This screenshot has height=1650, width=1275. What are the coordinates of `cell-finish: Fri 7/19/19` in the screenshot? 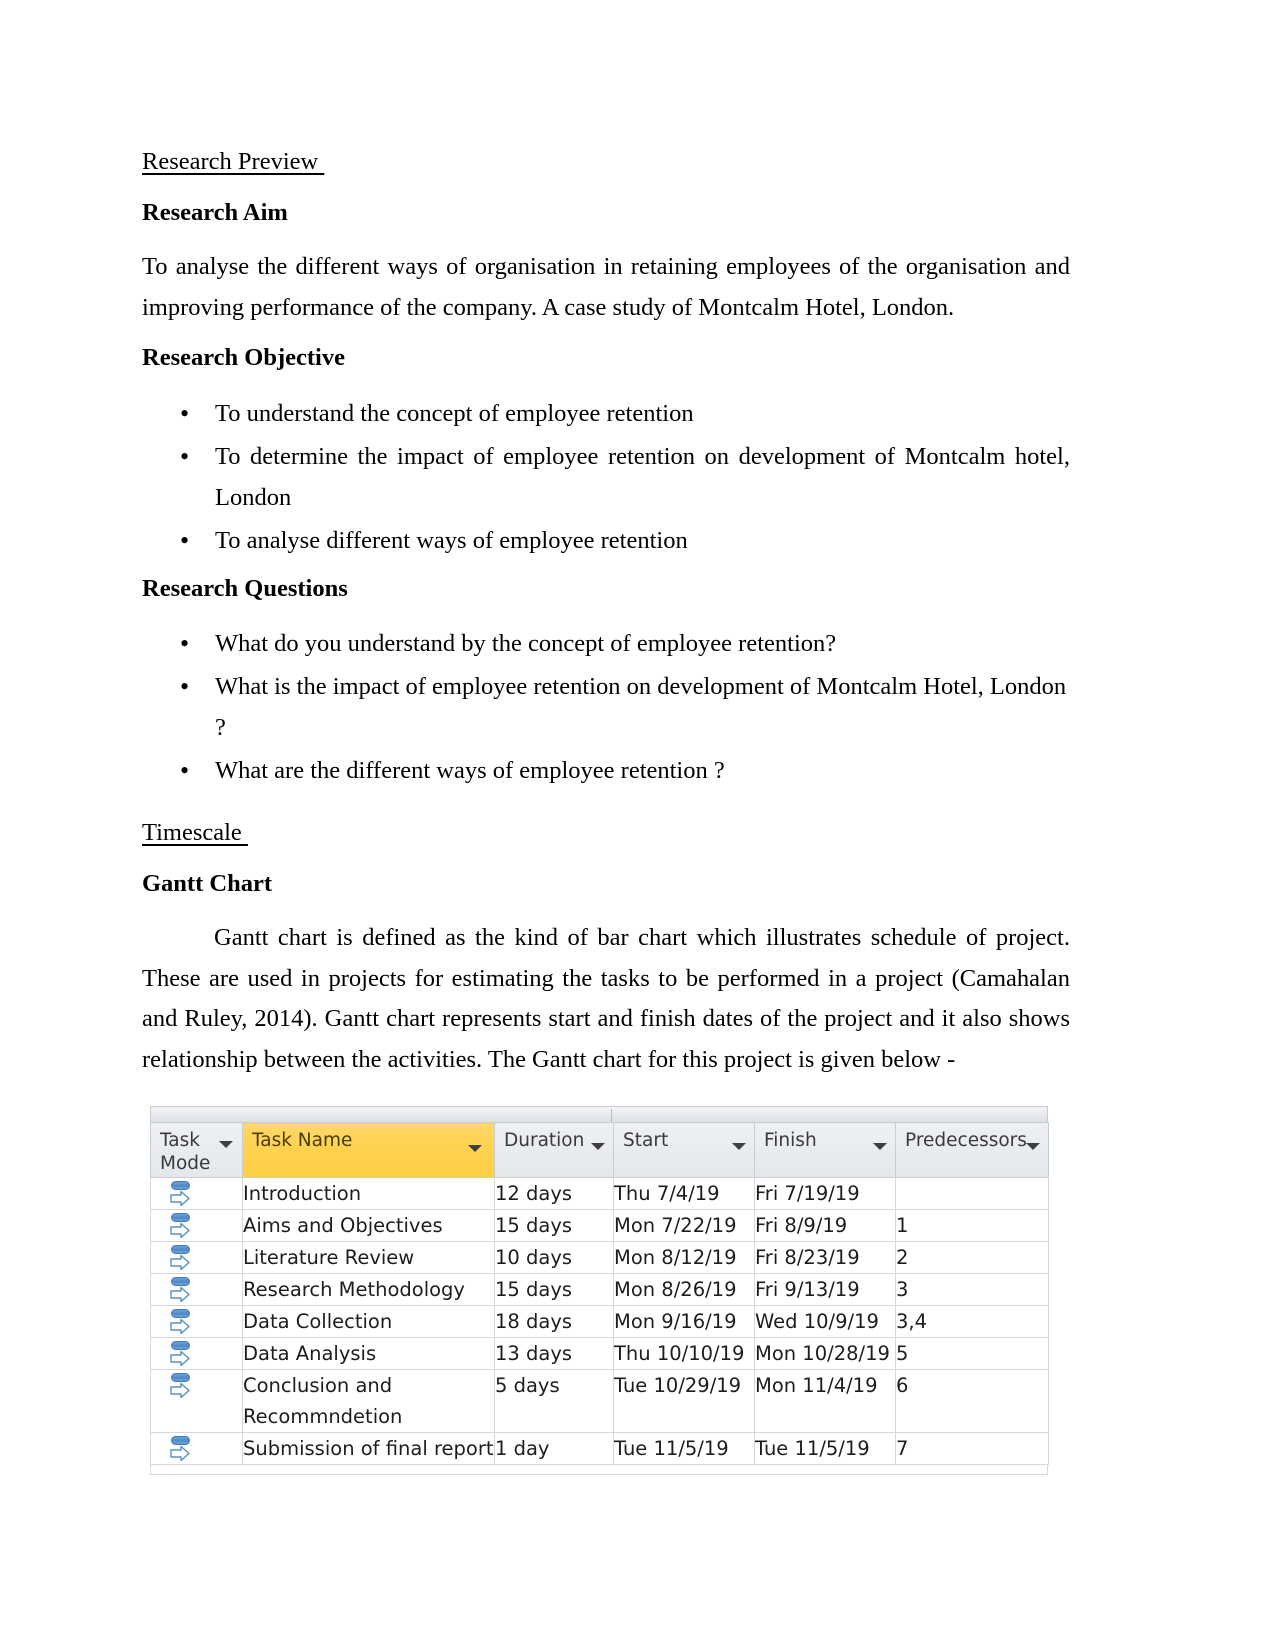 It's located at (825, 1193).